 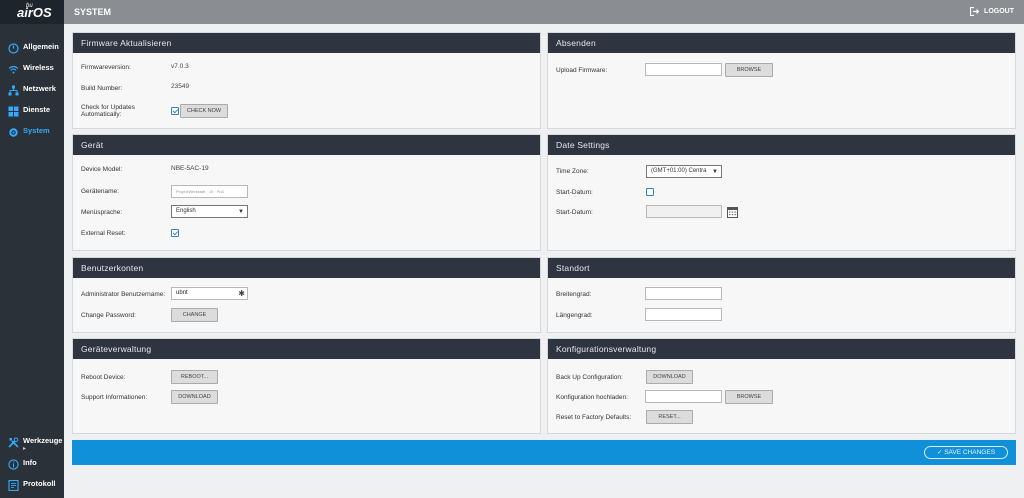 What do you see at coordinates (781, 80) in the screenshot?
I see `absenden-panel: Absenden Upload Firmware: BROWSE` at bounding box center [781, 80].